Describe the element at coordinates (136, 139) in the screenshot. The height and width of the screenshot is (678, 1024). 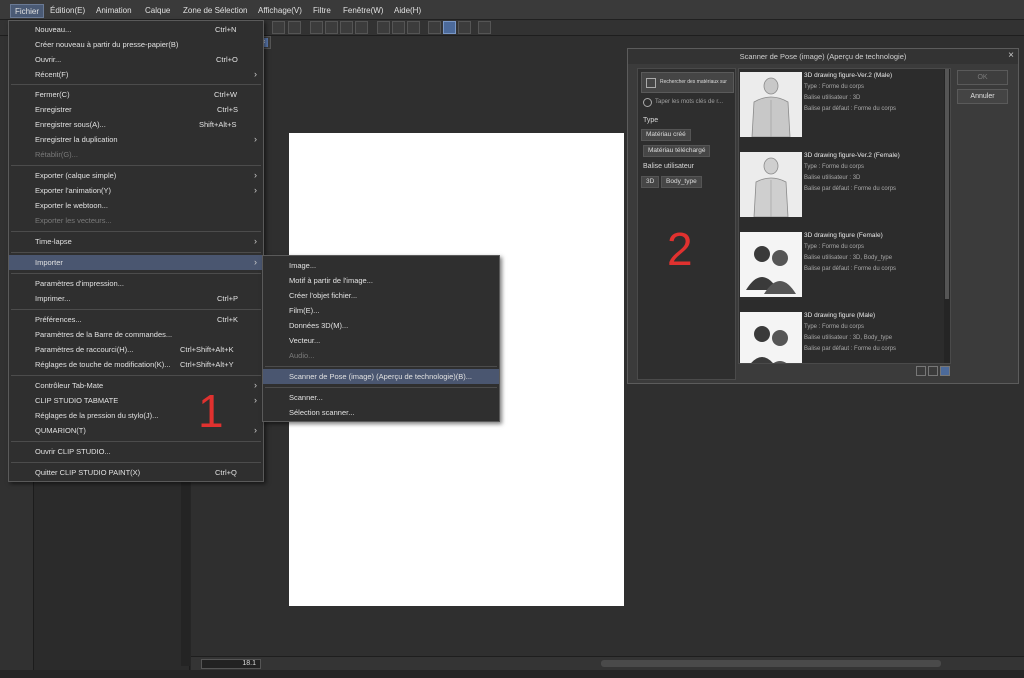
I see `menu-item-enregistrer-duplication: Enregistrer la duplication ›` at that location.